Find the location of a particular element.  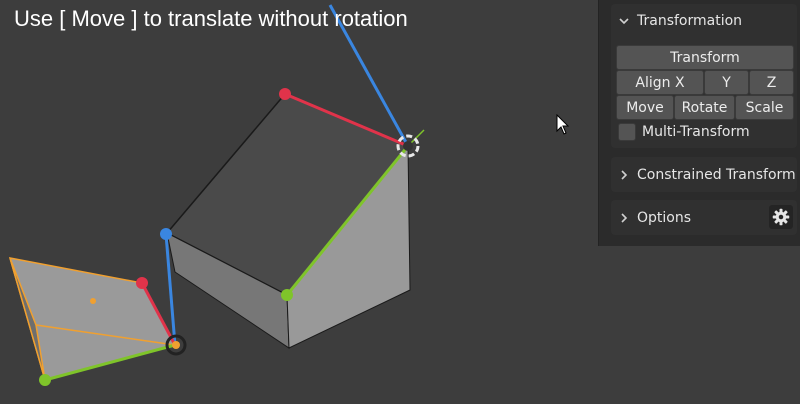

transformation-title: Transformation is located at coordinates (690, 20).